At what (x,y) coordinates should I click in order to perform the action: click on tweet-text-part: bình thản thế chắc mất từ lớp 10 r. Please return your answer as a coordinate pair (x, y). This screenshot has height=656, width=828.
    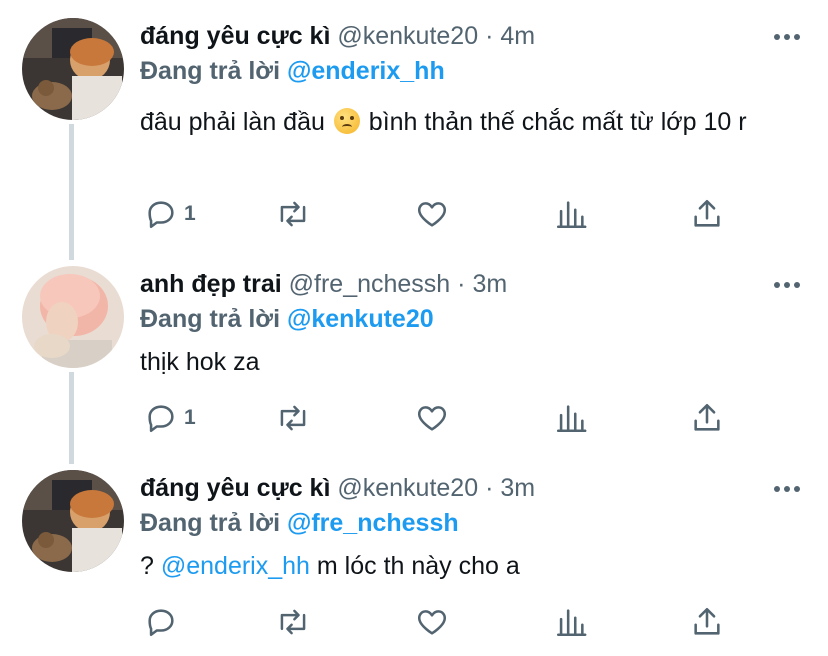
    Looking at the image, I should click on (557, 122).